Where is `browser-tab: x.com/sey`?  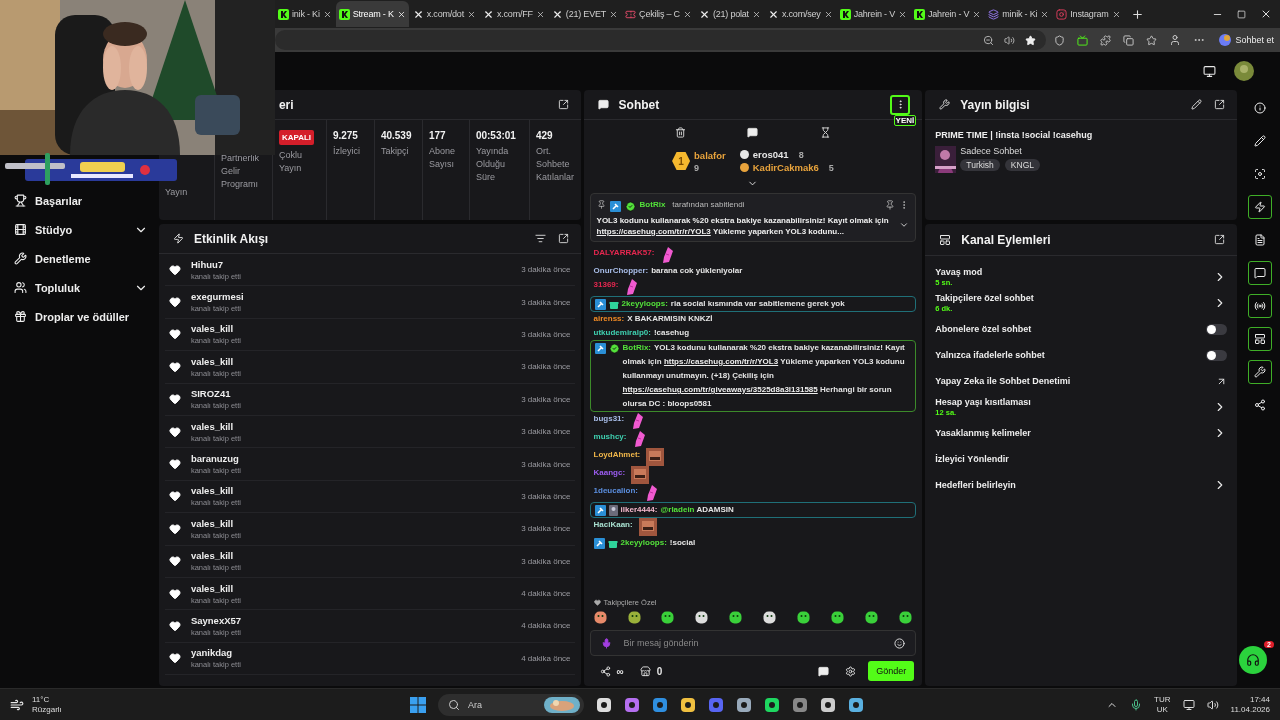
browser-tab: x.com/sey is located at coordinates (800, 14).